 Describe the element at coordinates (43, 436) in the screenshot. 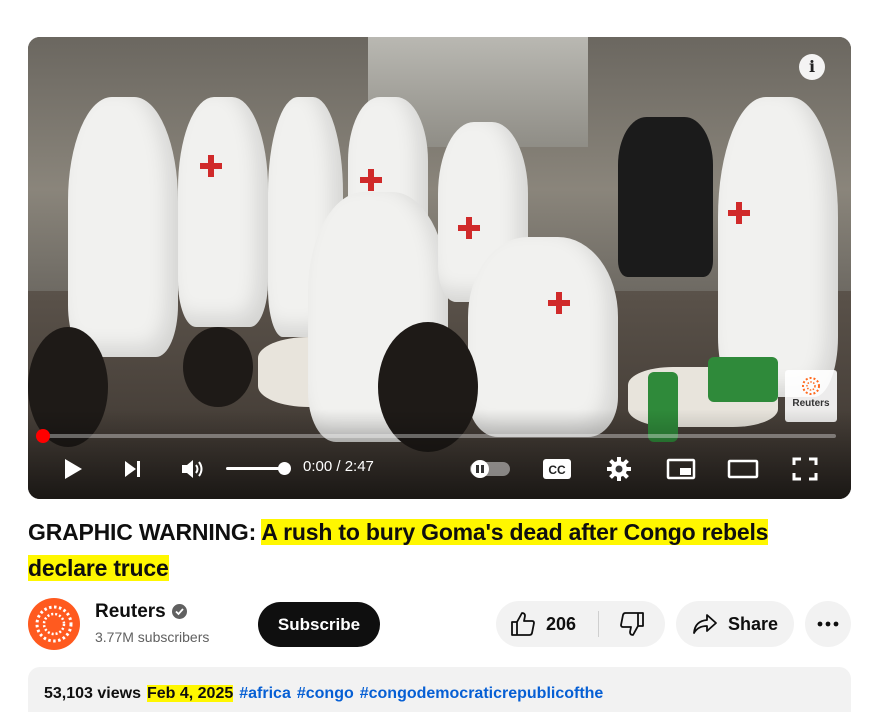

I see `scrubber-handle` at that location.